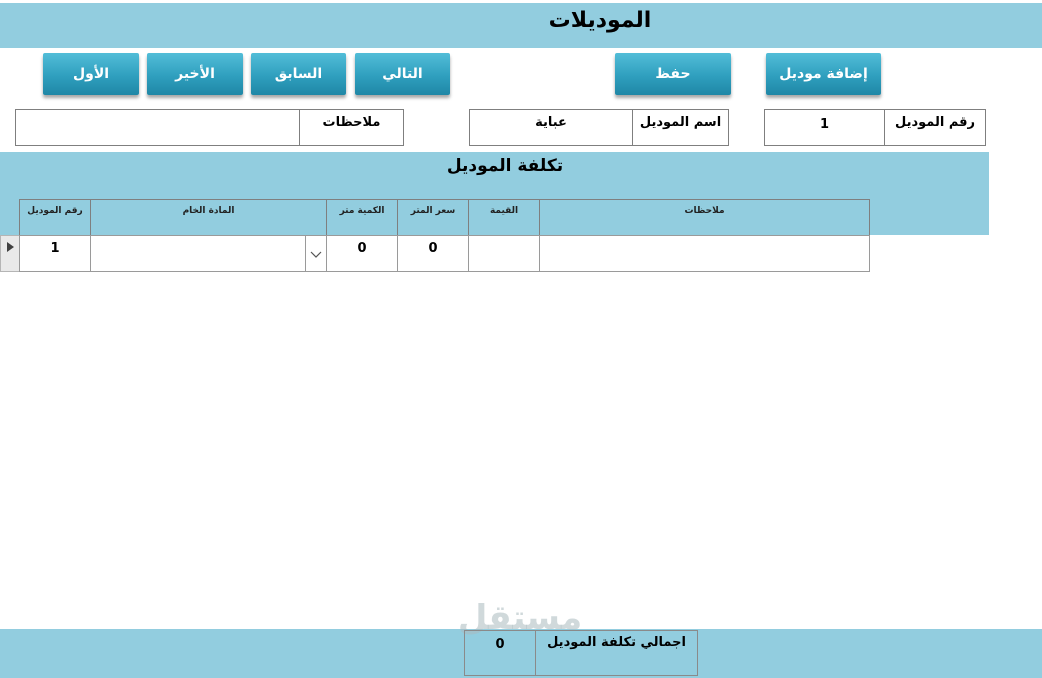  What do you see at coordinates (823, 74) in the screenshot?
I see `add-model-button: إضافة موديل` at bounding box center [823, 74].